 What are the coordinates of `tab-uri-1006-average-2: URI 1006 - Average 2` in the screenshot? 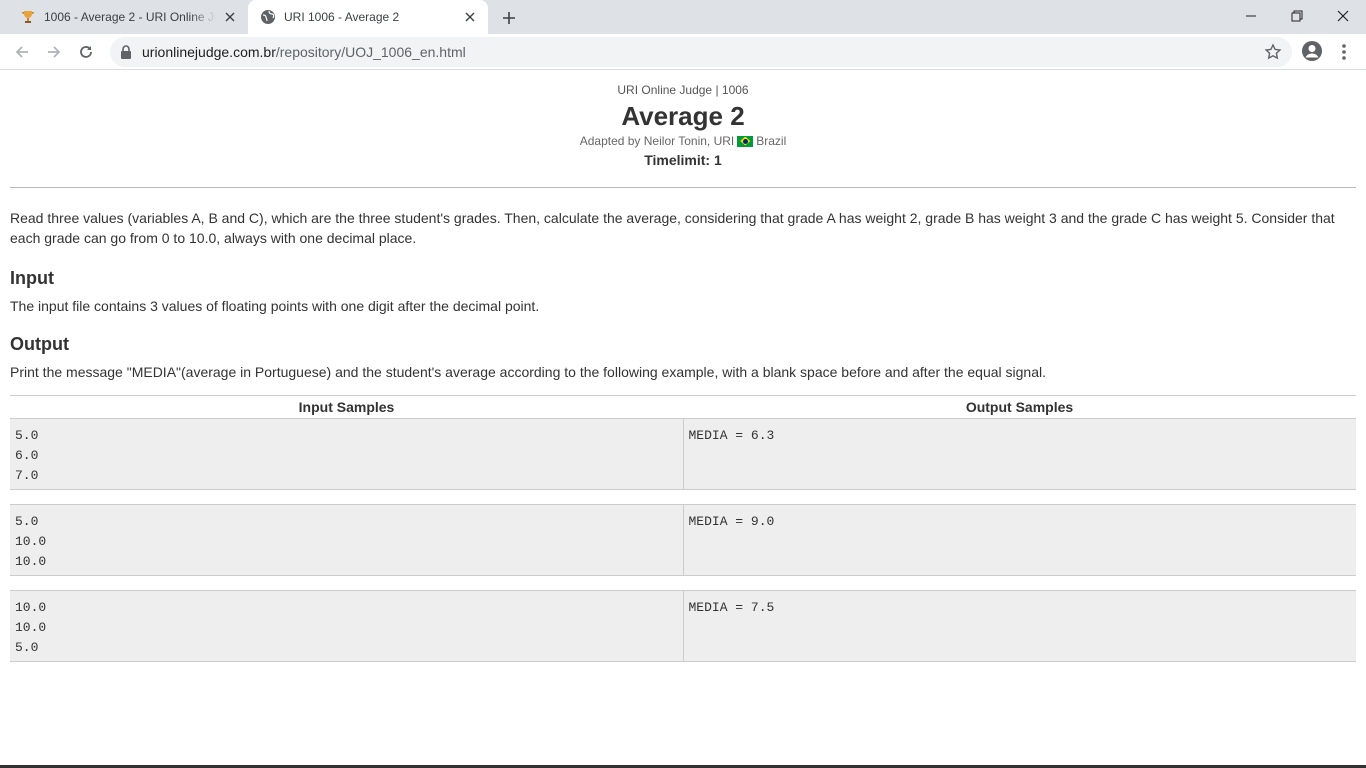 It's located at (368, 17).